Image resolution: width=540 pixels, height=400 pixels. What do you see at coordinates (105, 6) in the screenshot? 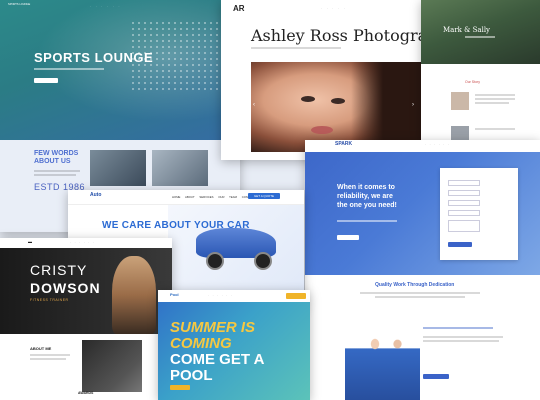
I see `sports-nav: · · · · · ·` at bounding box center [105, 6].